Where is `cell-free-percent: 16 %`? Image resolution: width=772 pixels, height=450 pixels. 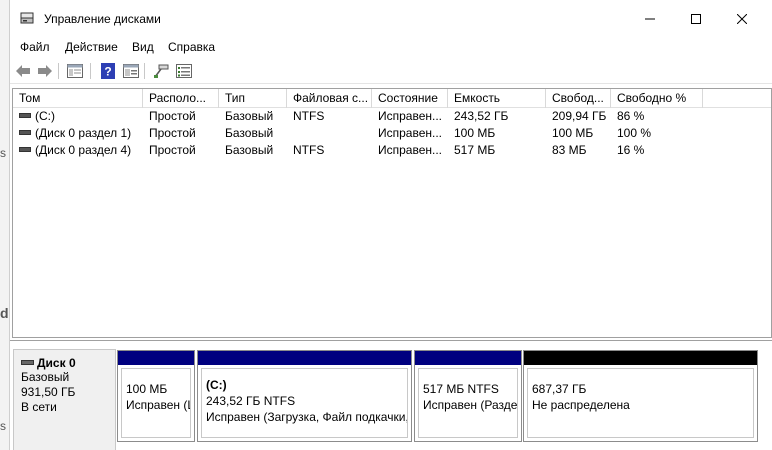
cell-free-percent: 16 % is located at coordinates (631, 150).